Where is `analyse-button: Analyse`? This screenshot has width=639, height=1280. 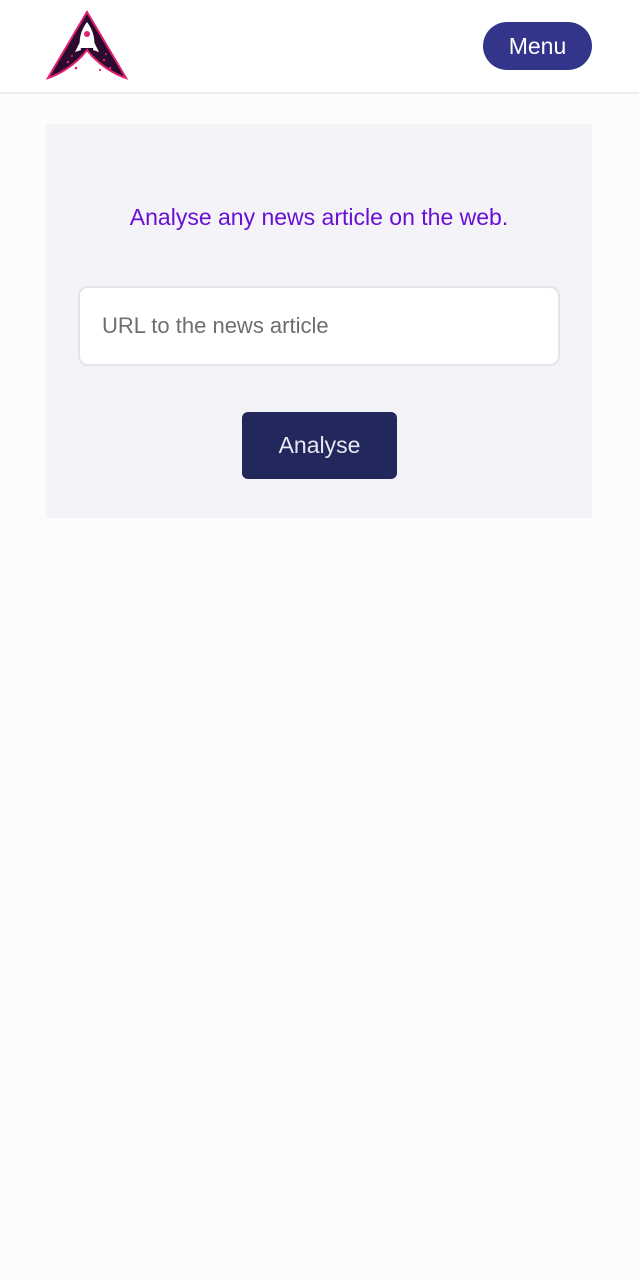
analyse-button: Analyse is located at coordinates (319, 445).